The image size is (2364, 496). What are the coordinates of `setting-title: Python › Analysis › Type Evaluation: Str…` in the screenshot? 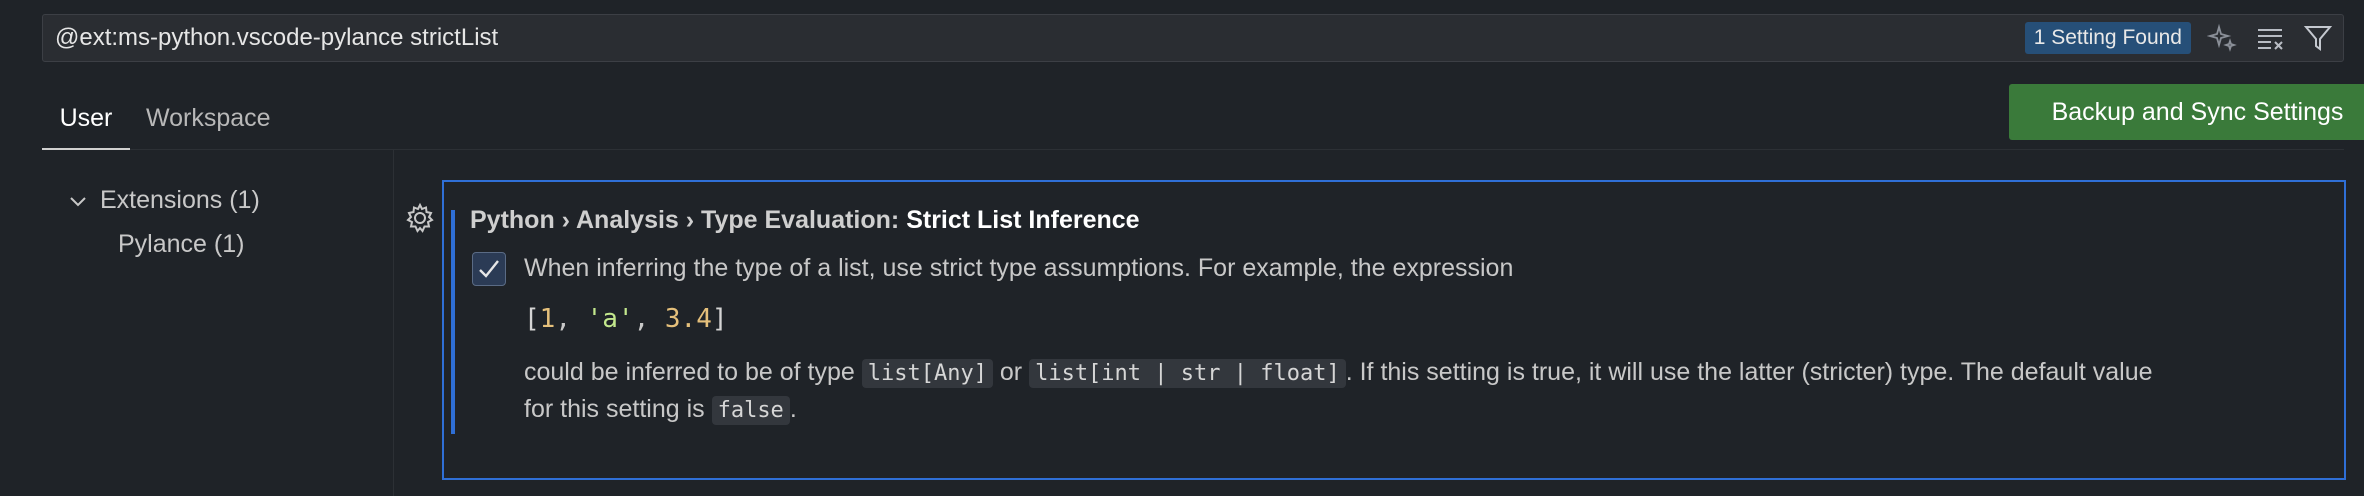 It's located at (805, 220).